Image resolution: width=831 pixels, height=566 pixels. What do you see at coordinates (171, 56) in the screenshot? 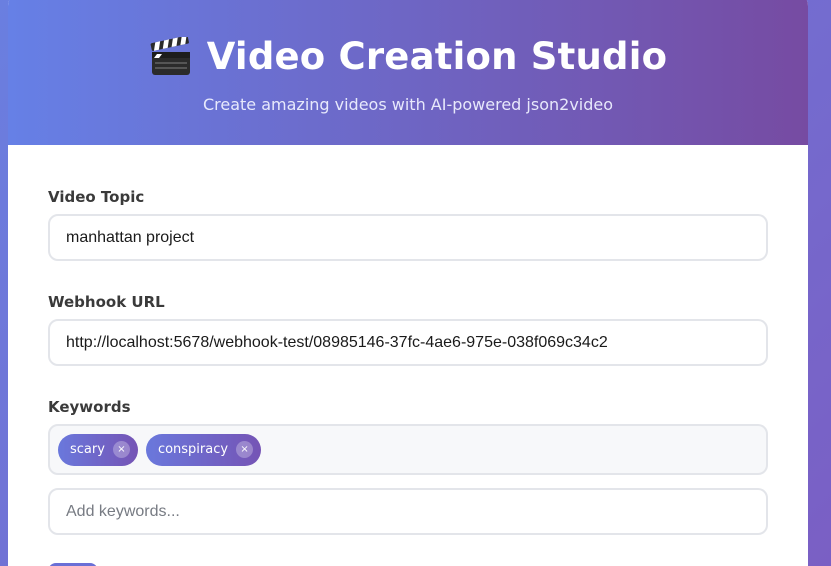
I see `clapperboard-icon` at bounding box center [171, 56].